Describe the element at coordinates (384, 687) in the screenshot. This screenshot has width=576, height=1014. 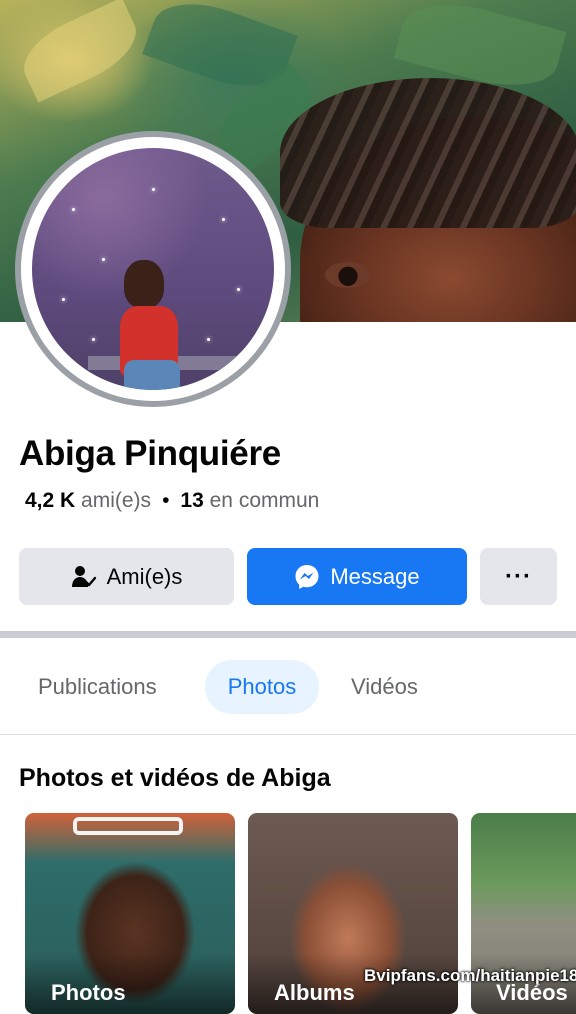
I see `tab-videos: Vidéos` at that location.